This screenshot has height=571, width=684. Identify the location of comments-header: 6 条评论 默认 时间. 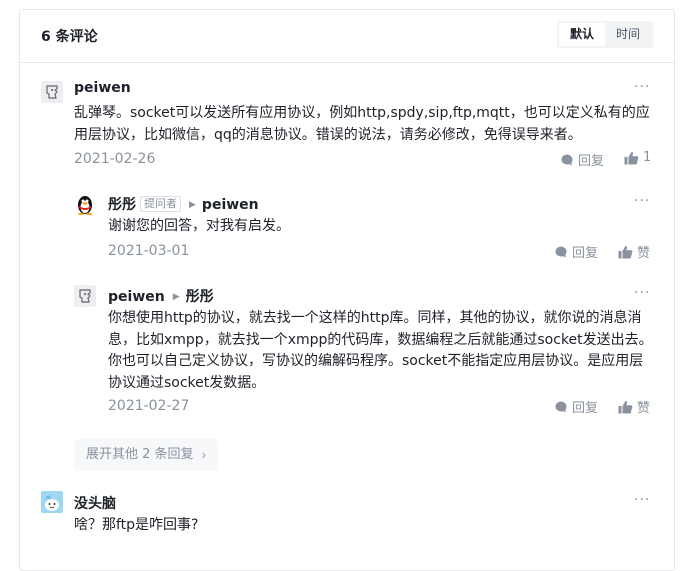
(347, 36).